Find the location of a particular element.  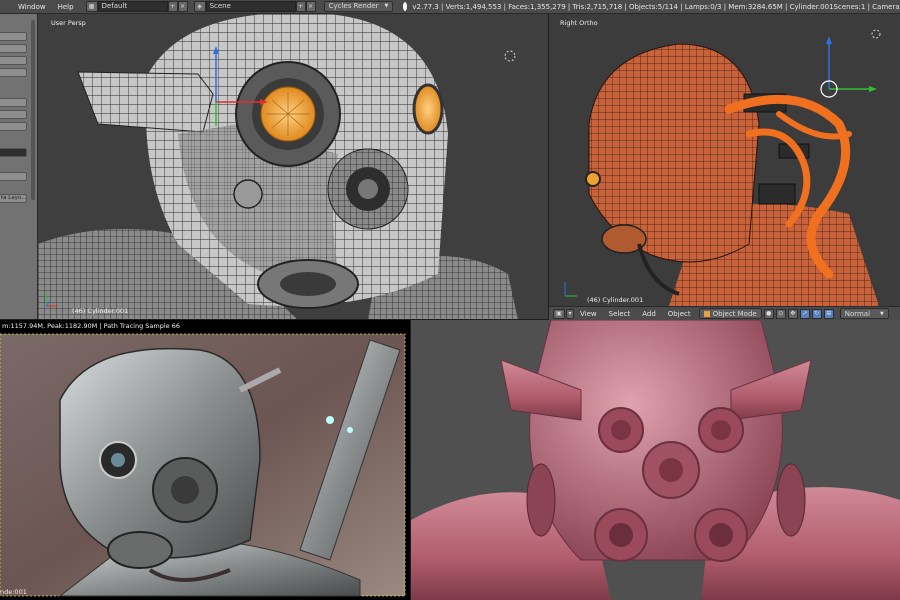

menu-object: Object is located at coordinates (679, 314).